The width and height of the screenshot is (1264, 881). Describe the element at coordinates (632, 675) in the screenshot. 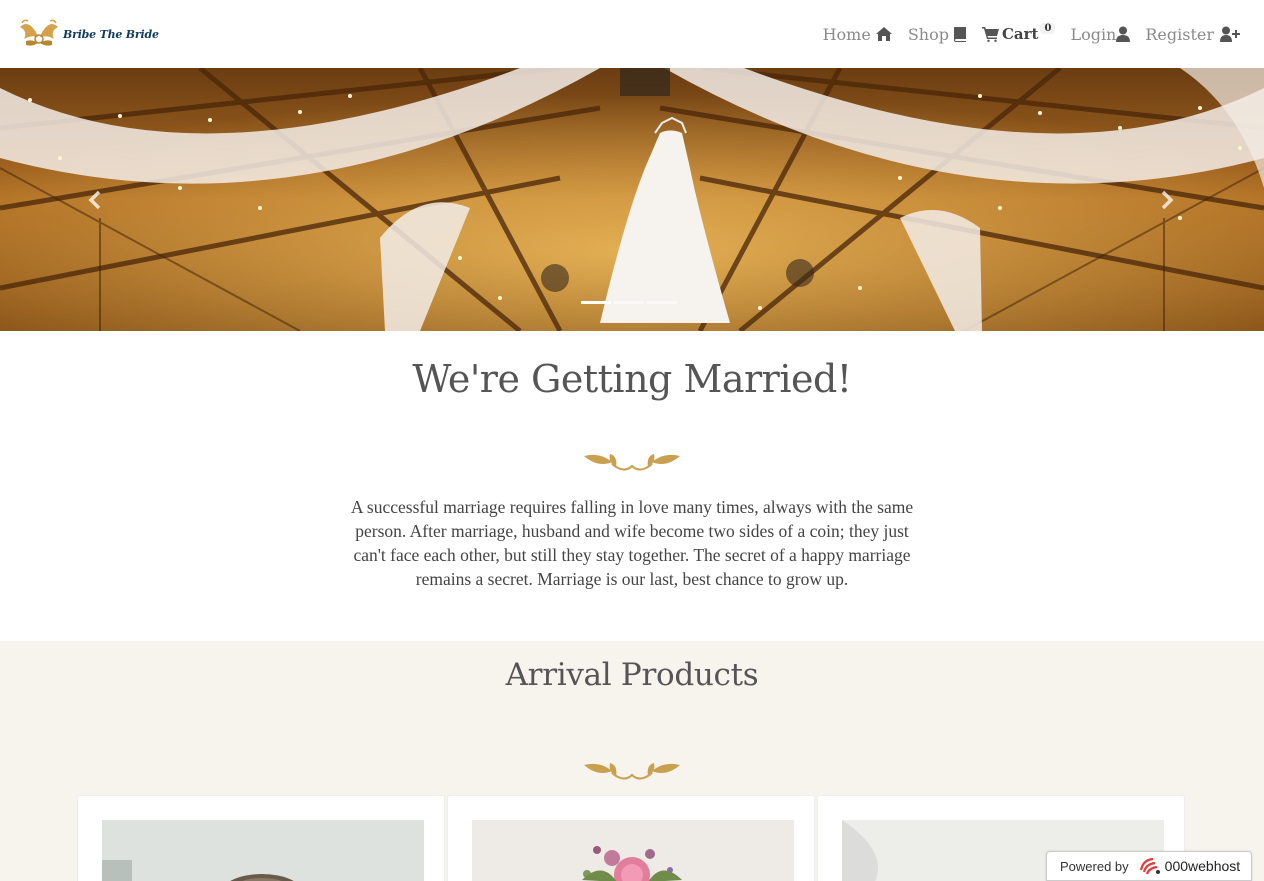

I see `products-title: Arrival Products` at that location.